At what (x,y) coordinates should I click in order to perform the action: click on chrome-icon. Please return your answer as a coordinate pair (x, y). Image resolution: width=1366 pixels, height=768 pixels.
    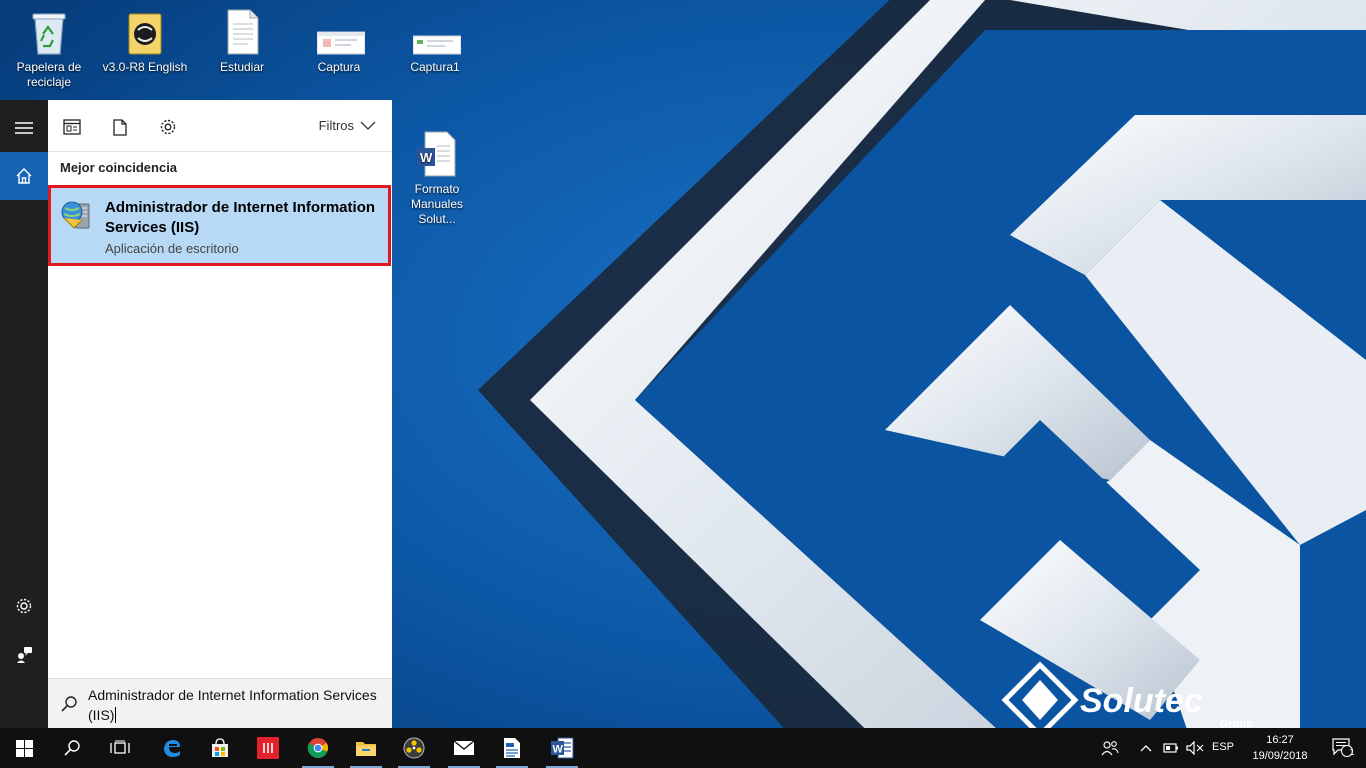
    Looking at the image, I should click on (317, 748).